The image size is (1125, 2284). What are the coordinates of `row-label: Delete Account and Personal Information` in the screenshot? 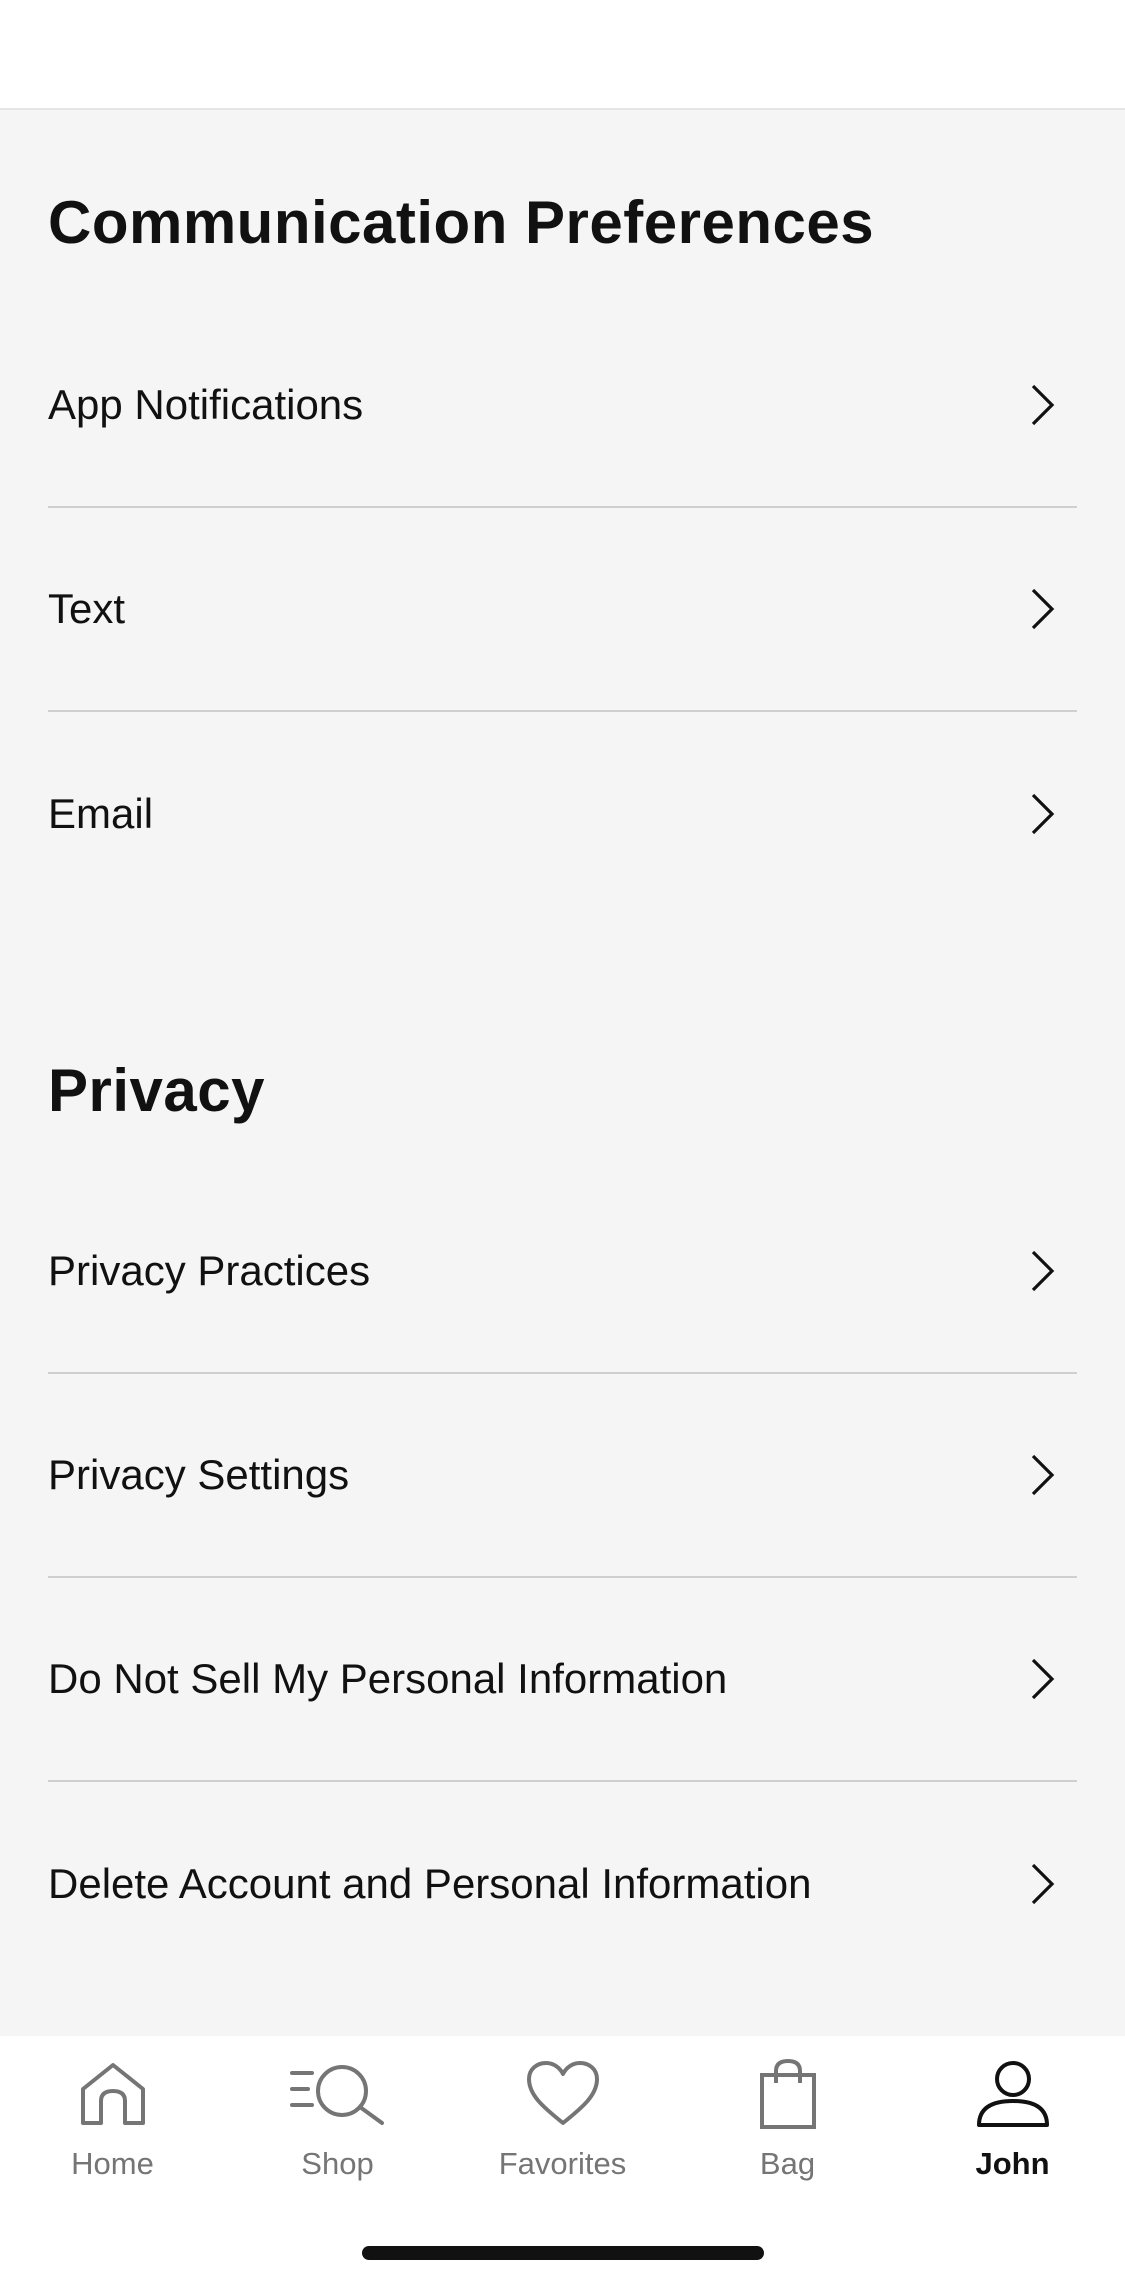 It's located at (430, 1883).